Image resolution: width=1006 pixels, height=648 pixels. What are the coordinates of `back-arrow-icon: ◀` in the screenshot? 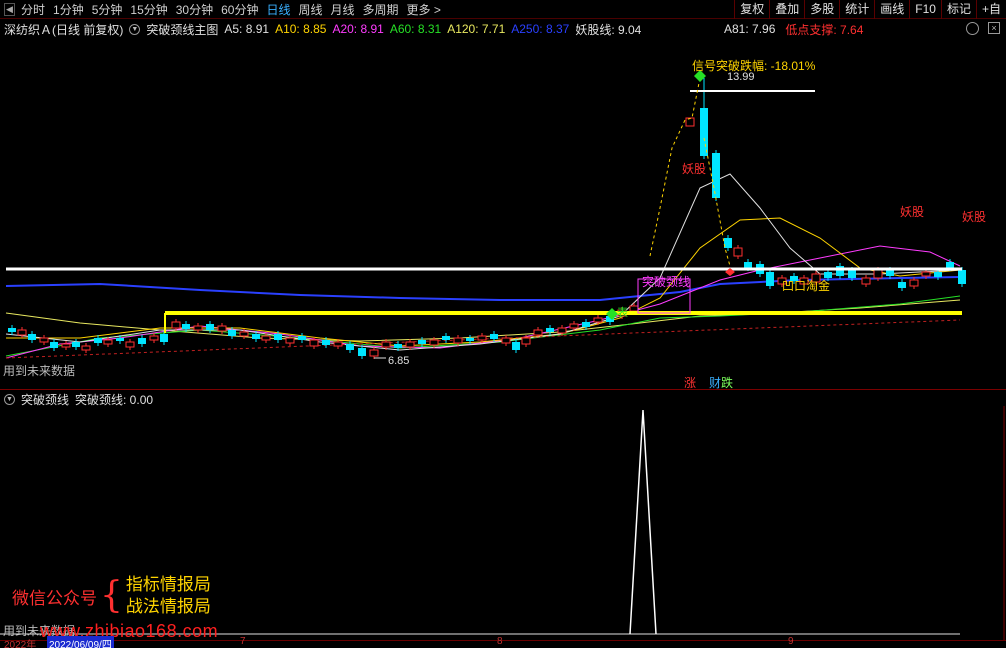 It's located at (9, 9).